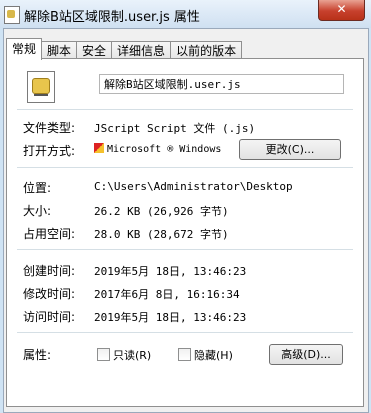  What do you see at coordinates (213, 355) in the screenshot?
I see `hidden-label: 隐藏(H)` at bounding box center [213, 355].